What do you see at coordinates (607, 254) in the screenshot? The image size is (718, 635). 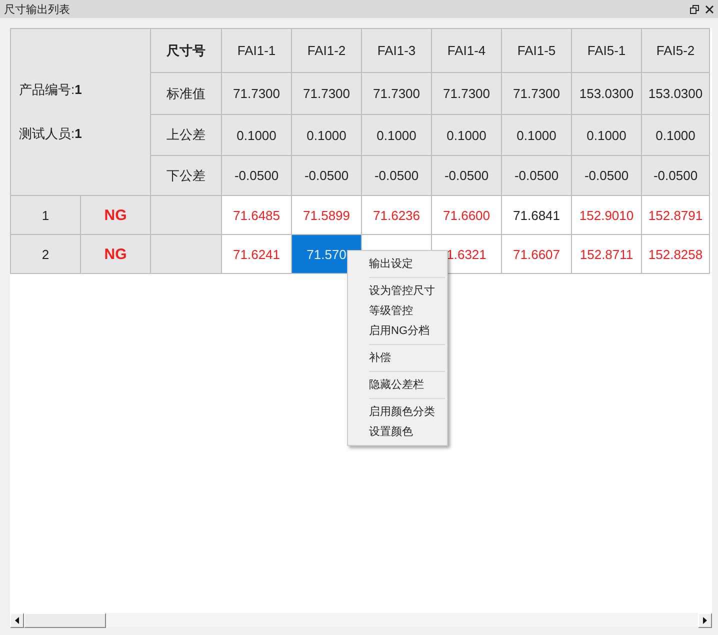 I see `table-cell: 152.8711` at bounding box center [607, 254].